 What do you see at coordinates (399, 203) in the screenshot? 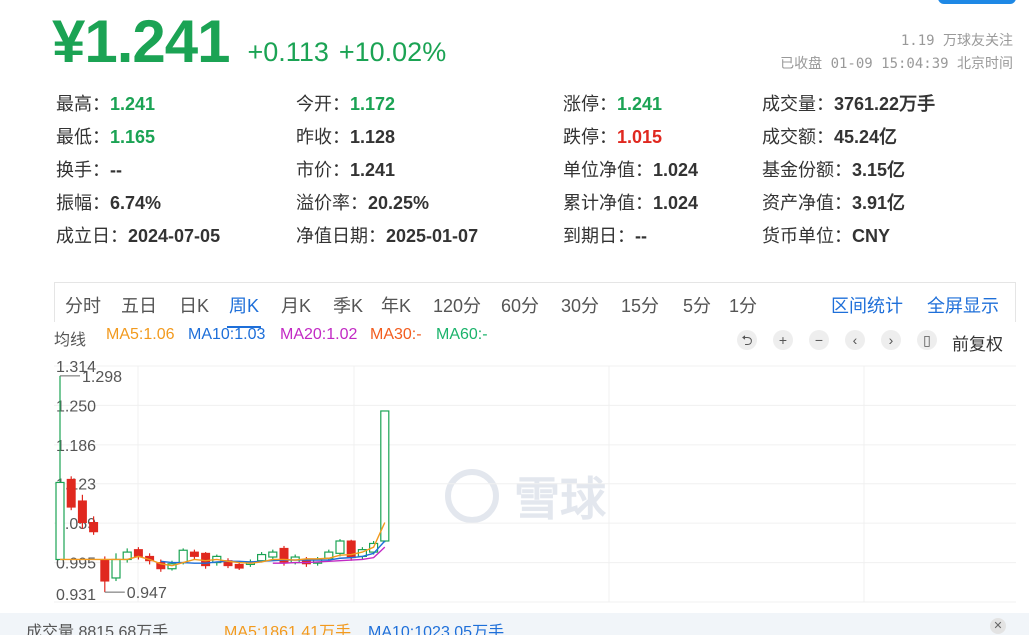
I see `stat-value: 20.25%` at bounding box center [399, 203].